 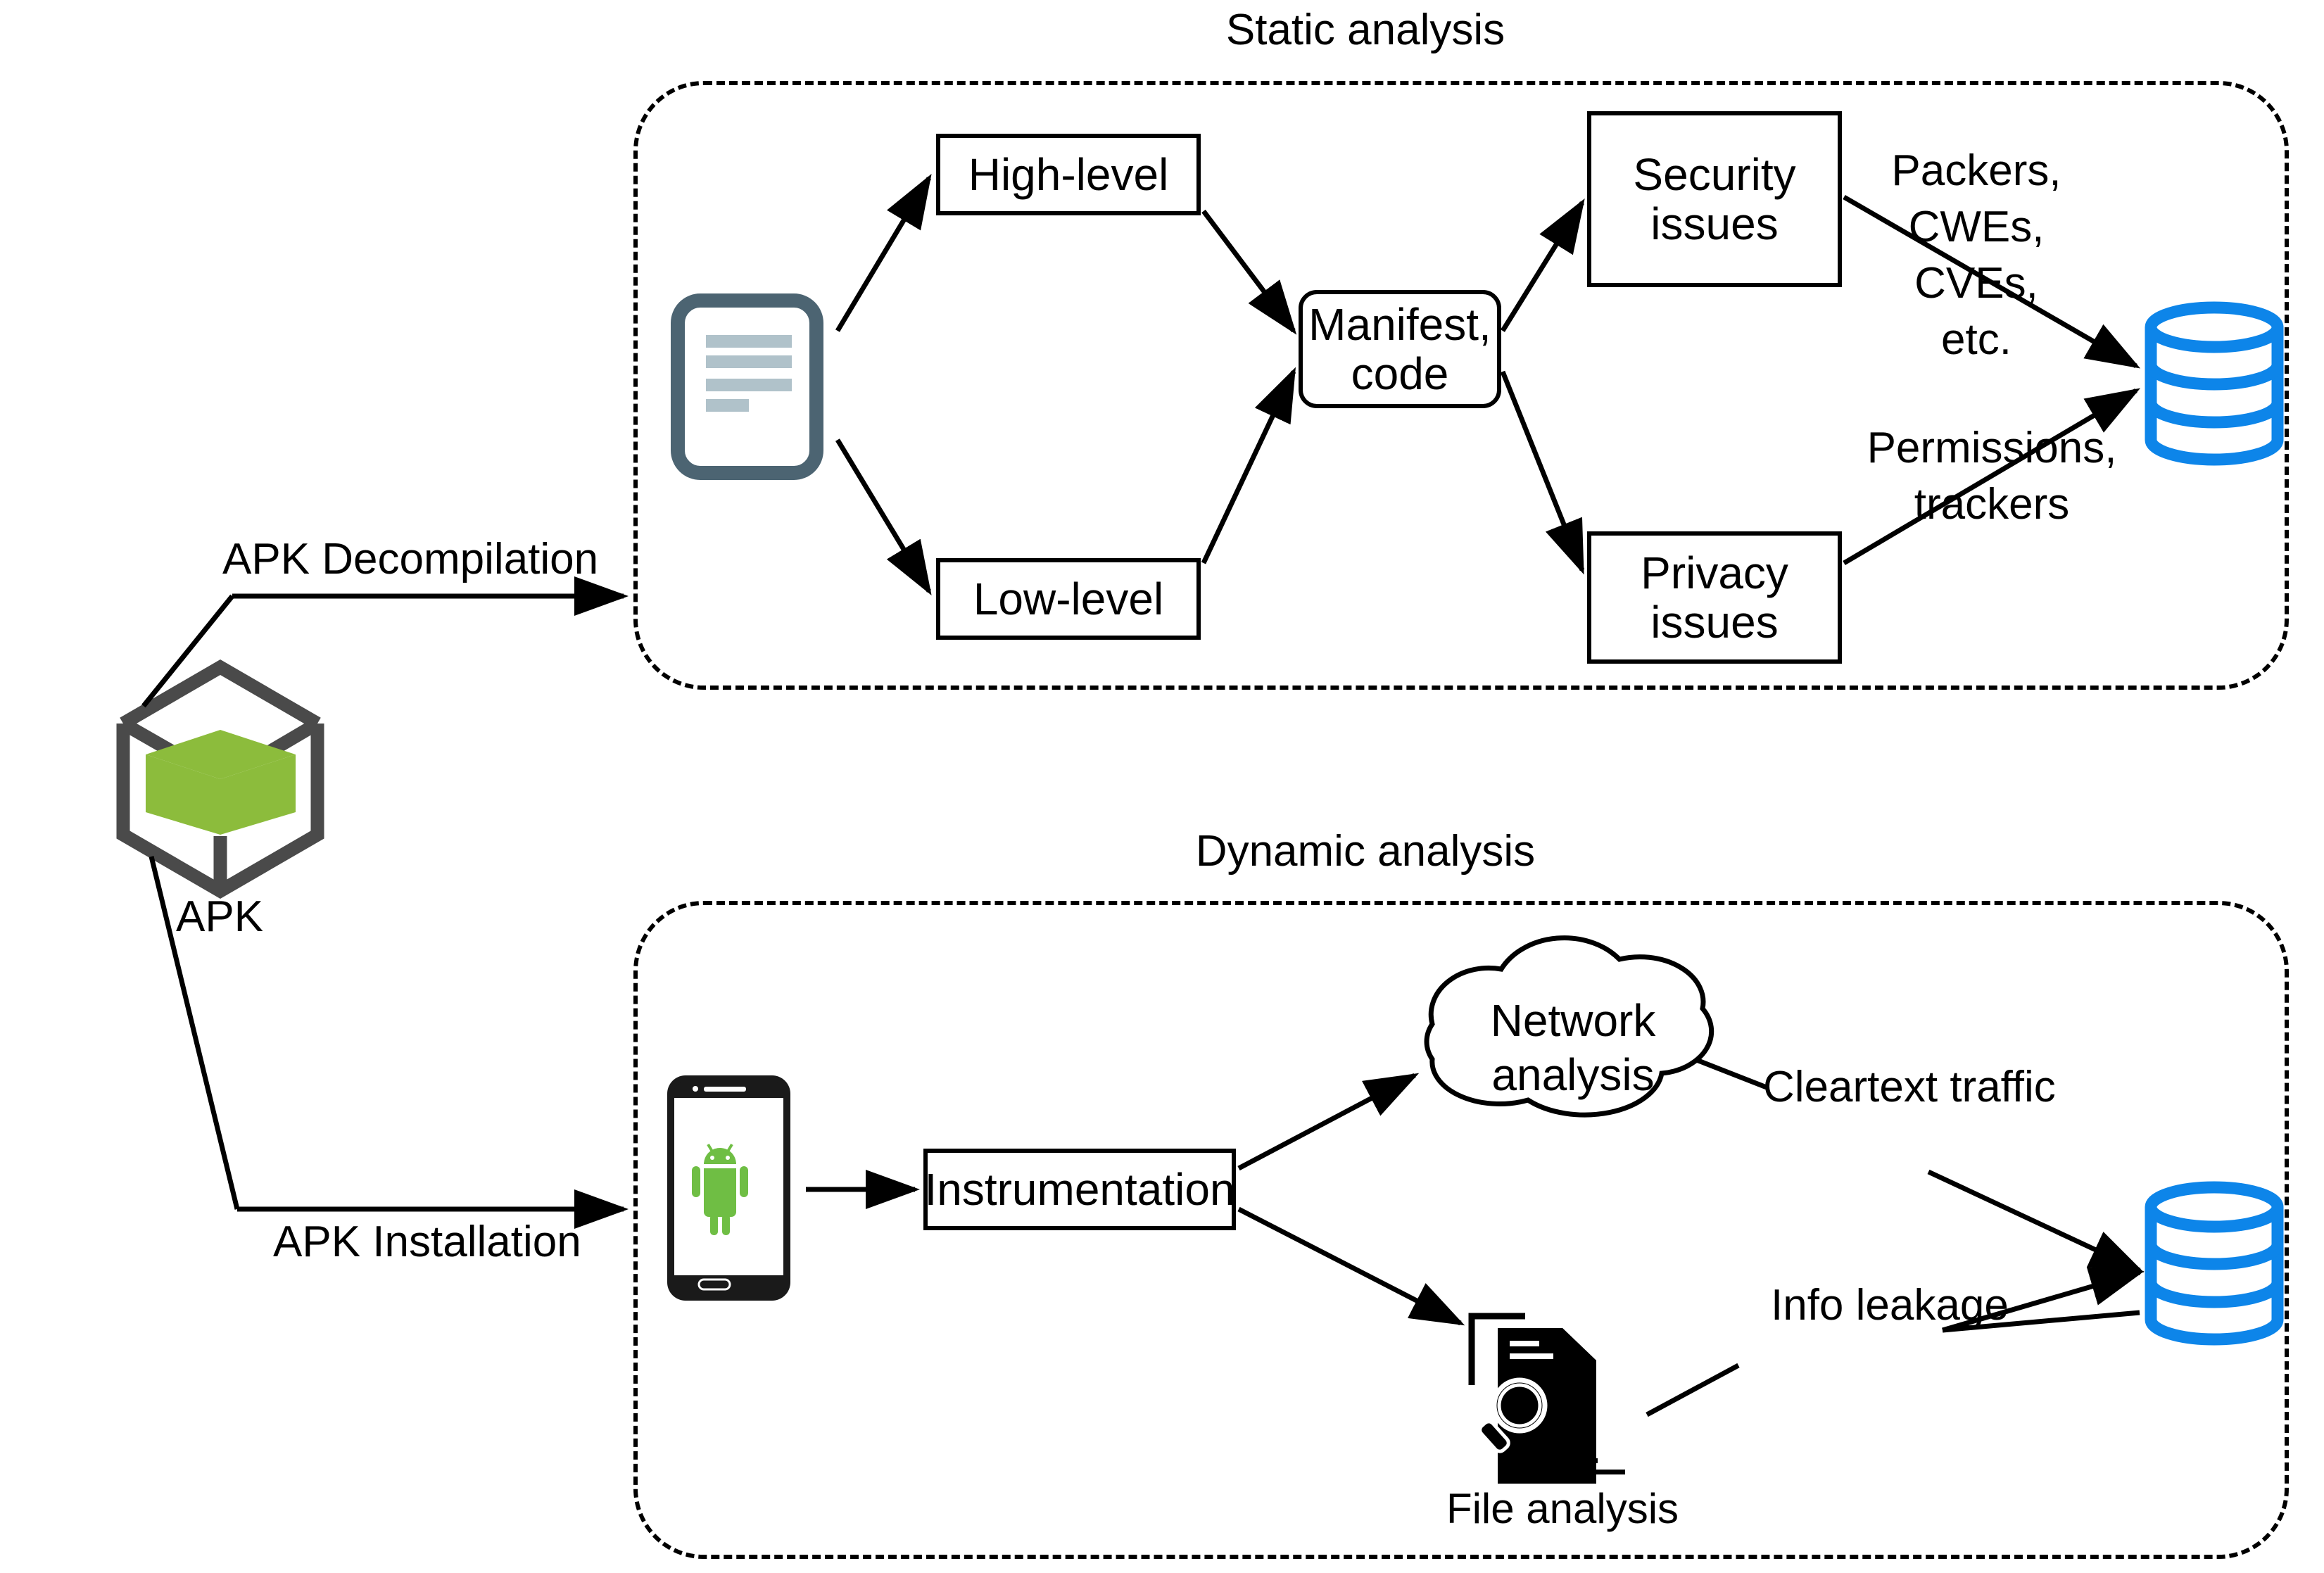 What do you see at coordinates (220, 917) in the screenshot?
I see `apk-label: APK` at bounding box center [220, 917].